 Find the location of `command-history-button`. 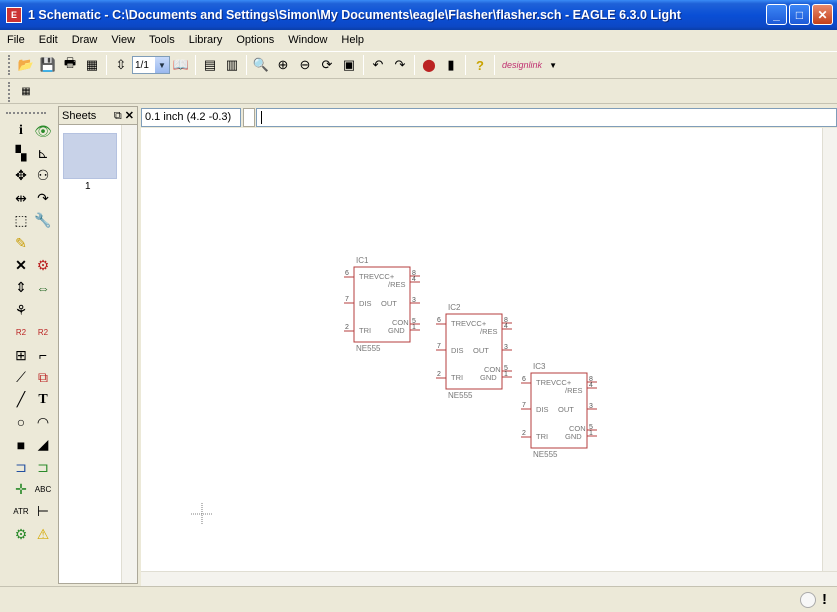

command-history-button is located at coordinates (249, 117).